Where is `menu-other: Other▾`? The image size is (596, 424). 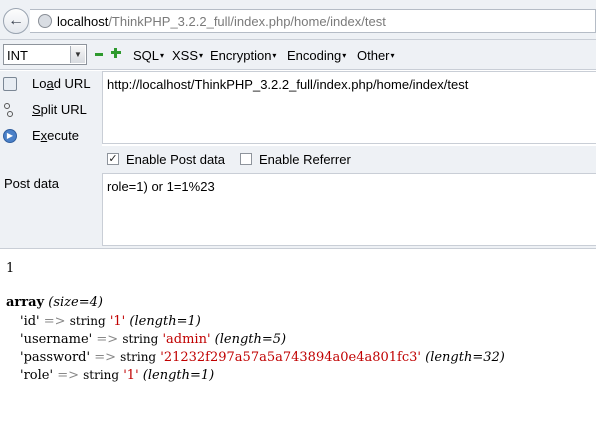 menu-other: Other▾ is located at coordinates (376, 55).